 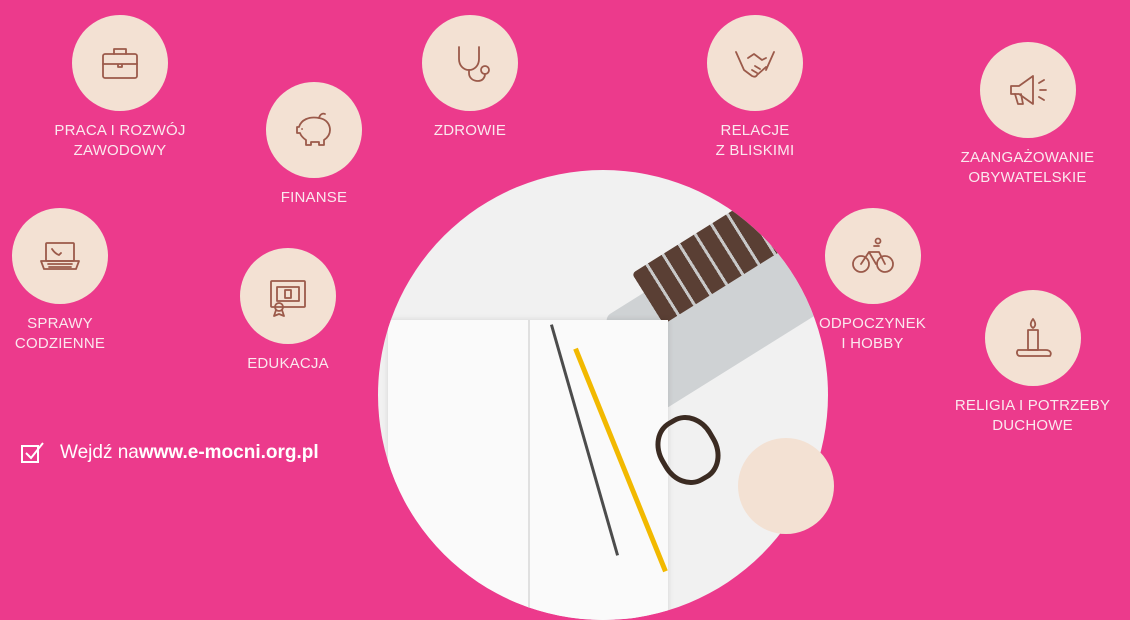 What do you see at coordinates (60, 333) in the screenshot?
I see `category-daily-label: SPRAWY CODZIENNE` at bounding box center [60, 333].